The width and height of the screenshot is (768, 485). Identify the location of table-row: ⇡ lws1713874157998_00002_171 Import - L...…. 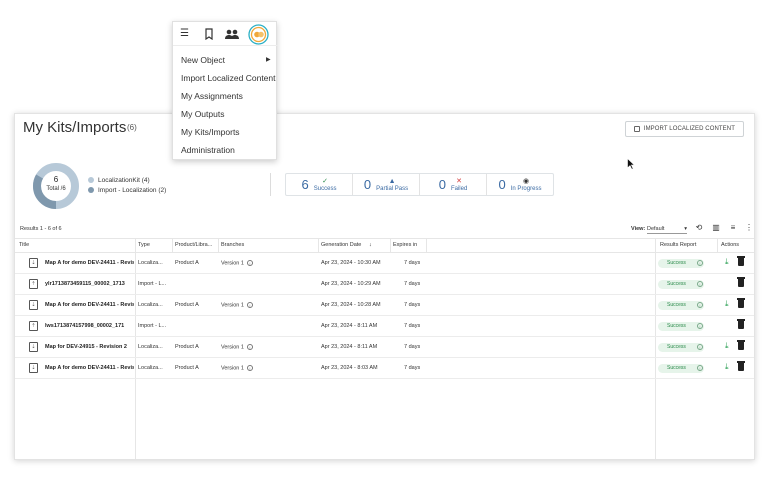
(384, 326).